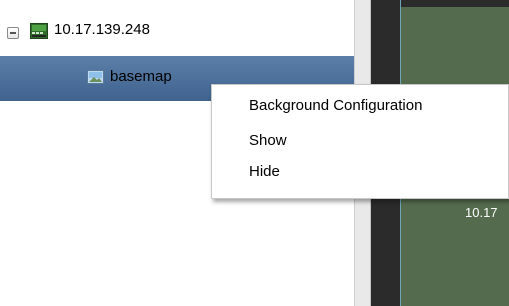 The image size is (509, 306). Describe the element at coordinates (481, 212) in the screenshot. I see `map-device-label: 10.17` at that location.